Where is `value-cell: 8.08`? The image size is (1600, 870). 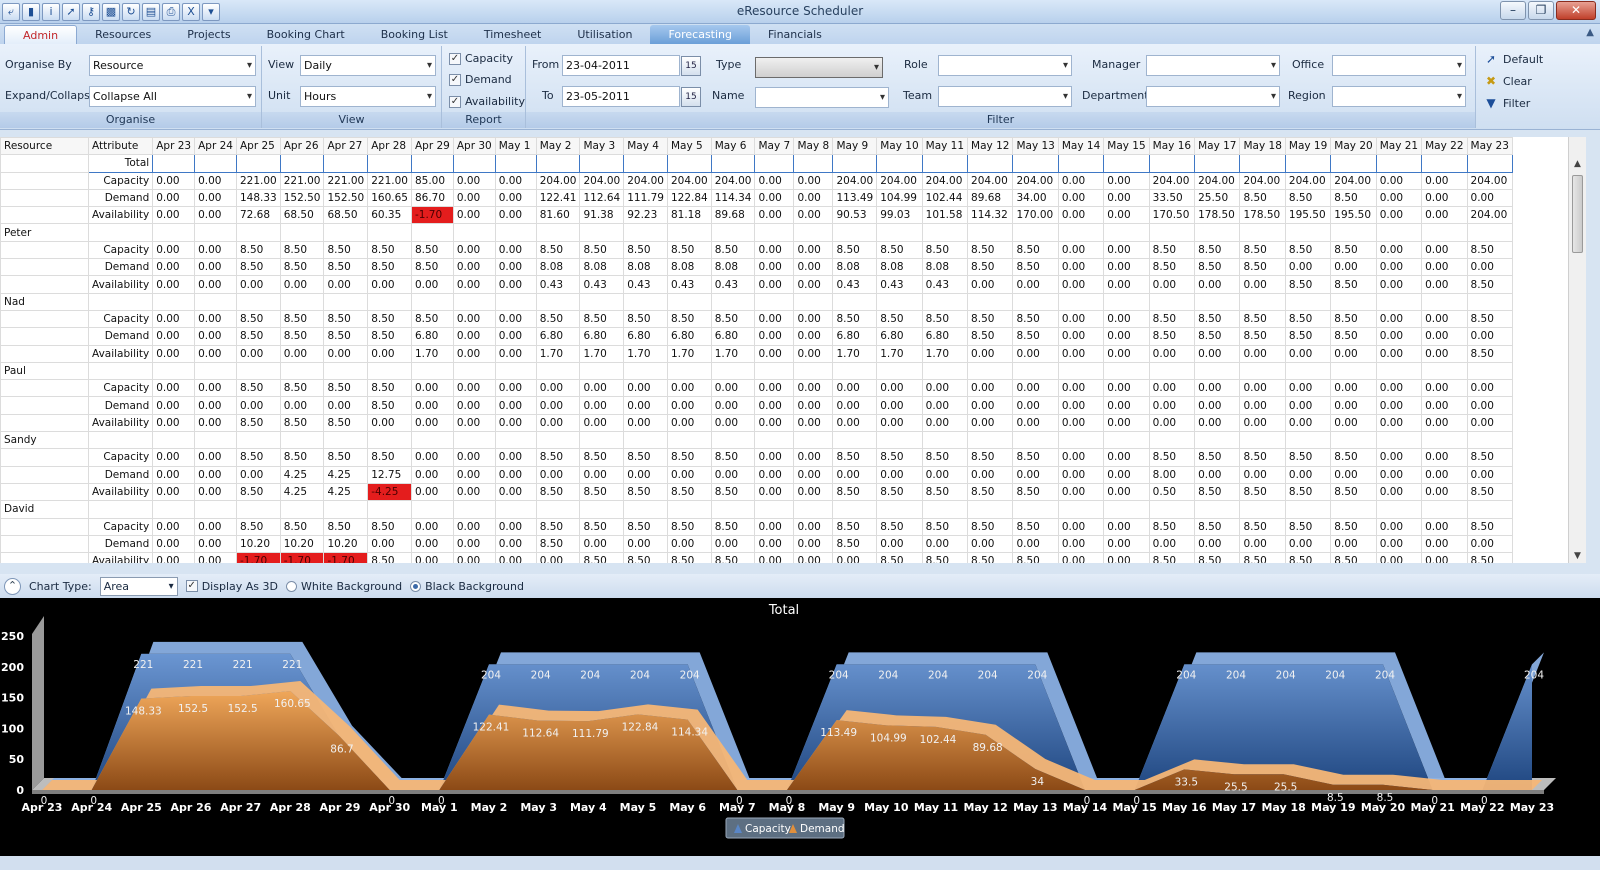 value-cell: 8.08 is located at coordinates (602, 267).